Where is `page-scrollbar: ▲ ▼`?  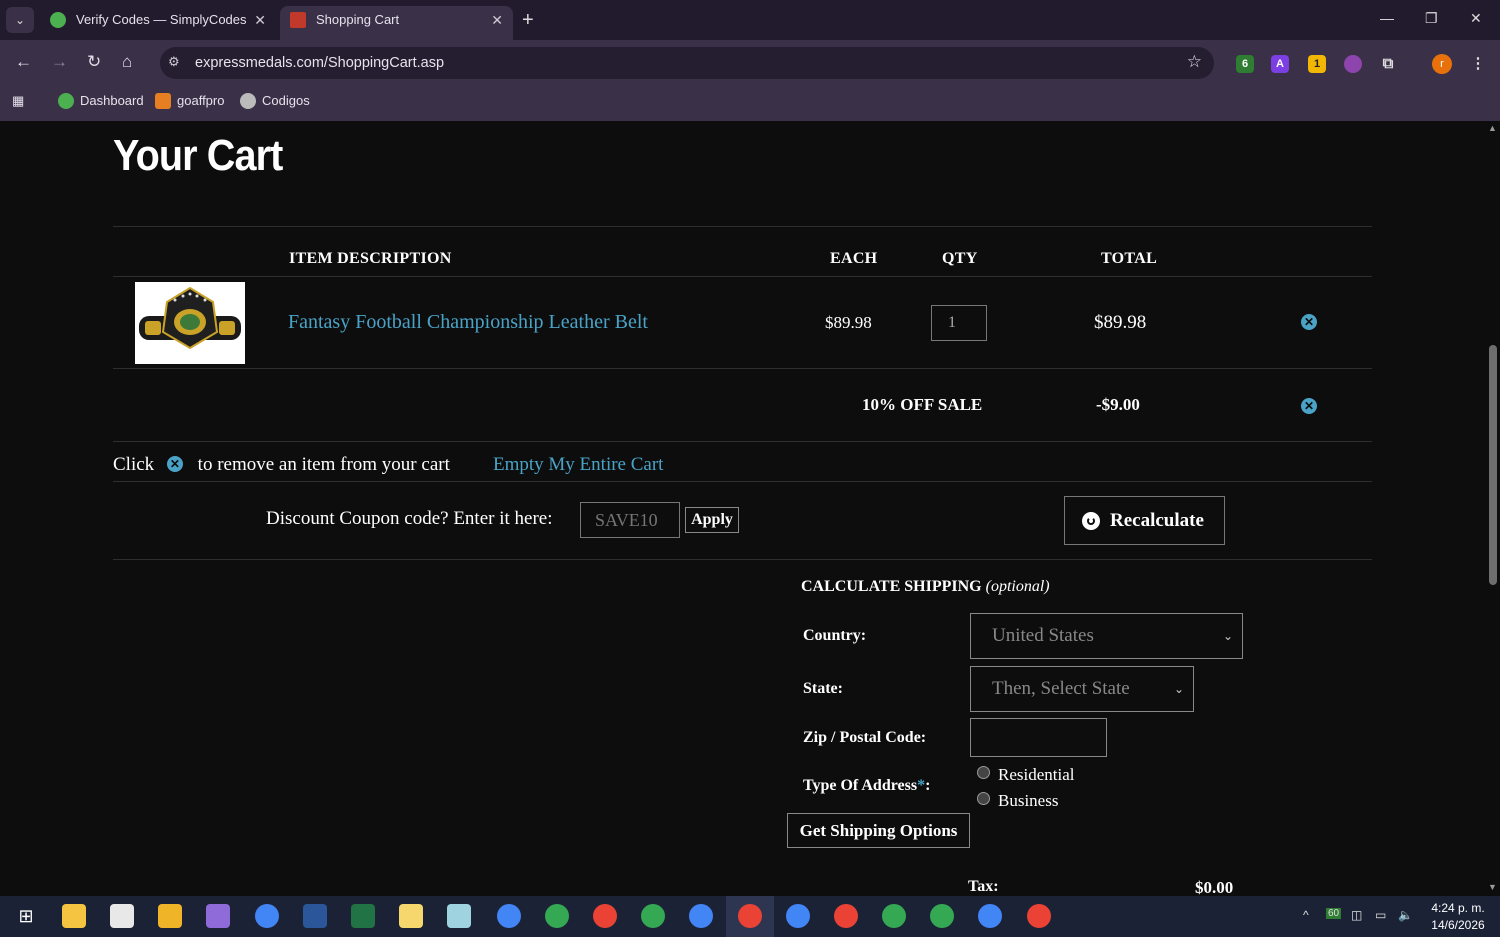 page-scrollbar: ▲ ▼ is located at coordinates (1493, 508).